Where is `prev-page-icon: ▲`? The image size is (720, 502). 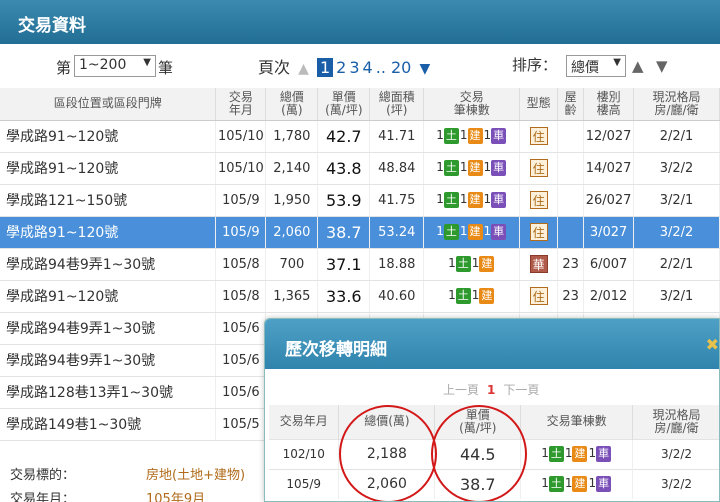 prev-page-icon: ▲ is located at coordinates (303, 69).